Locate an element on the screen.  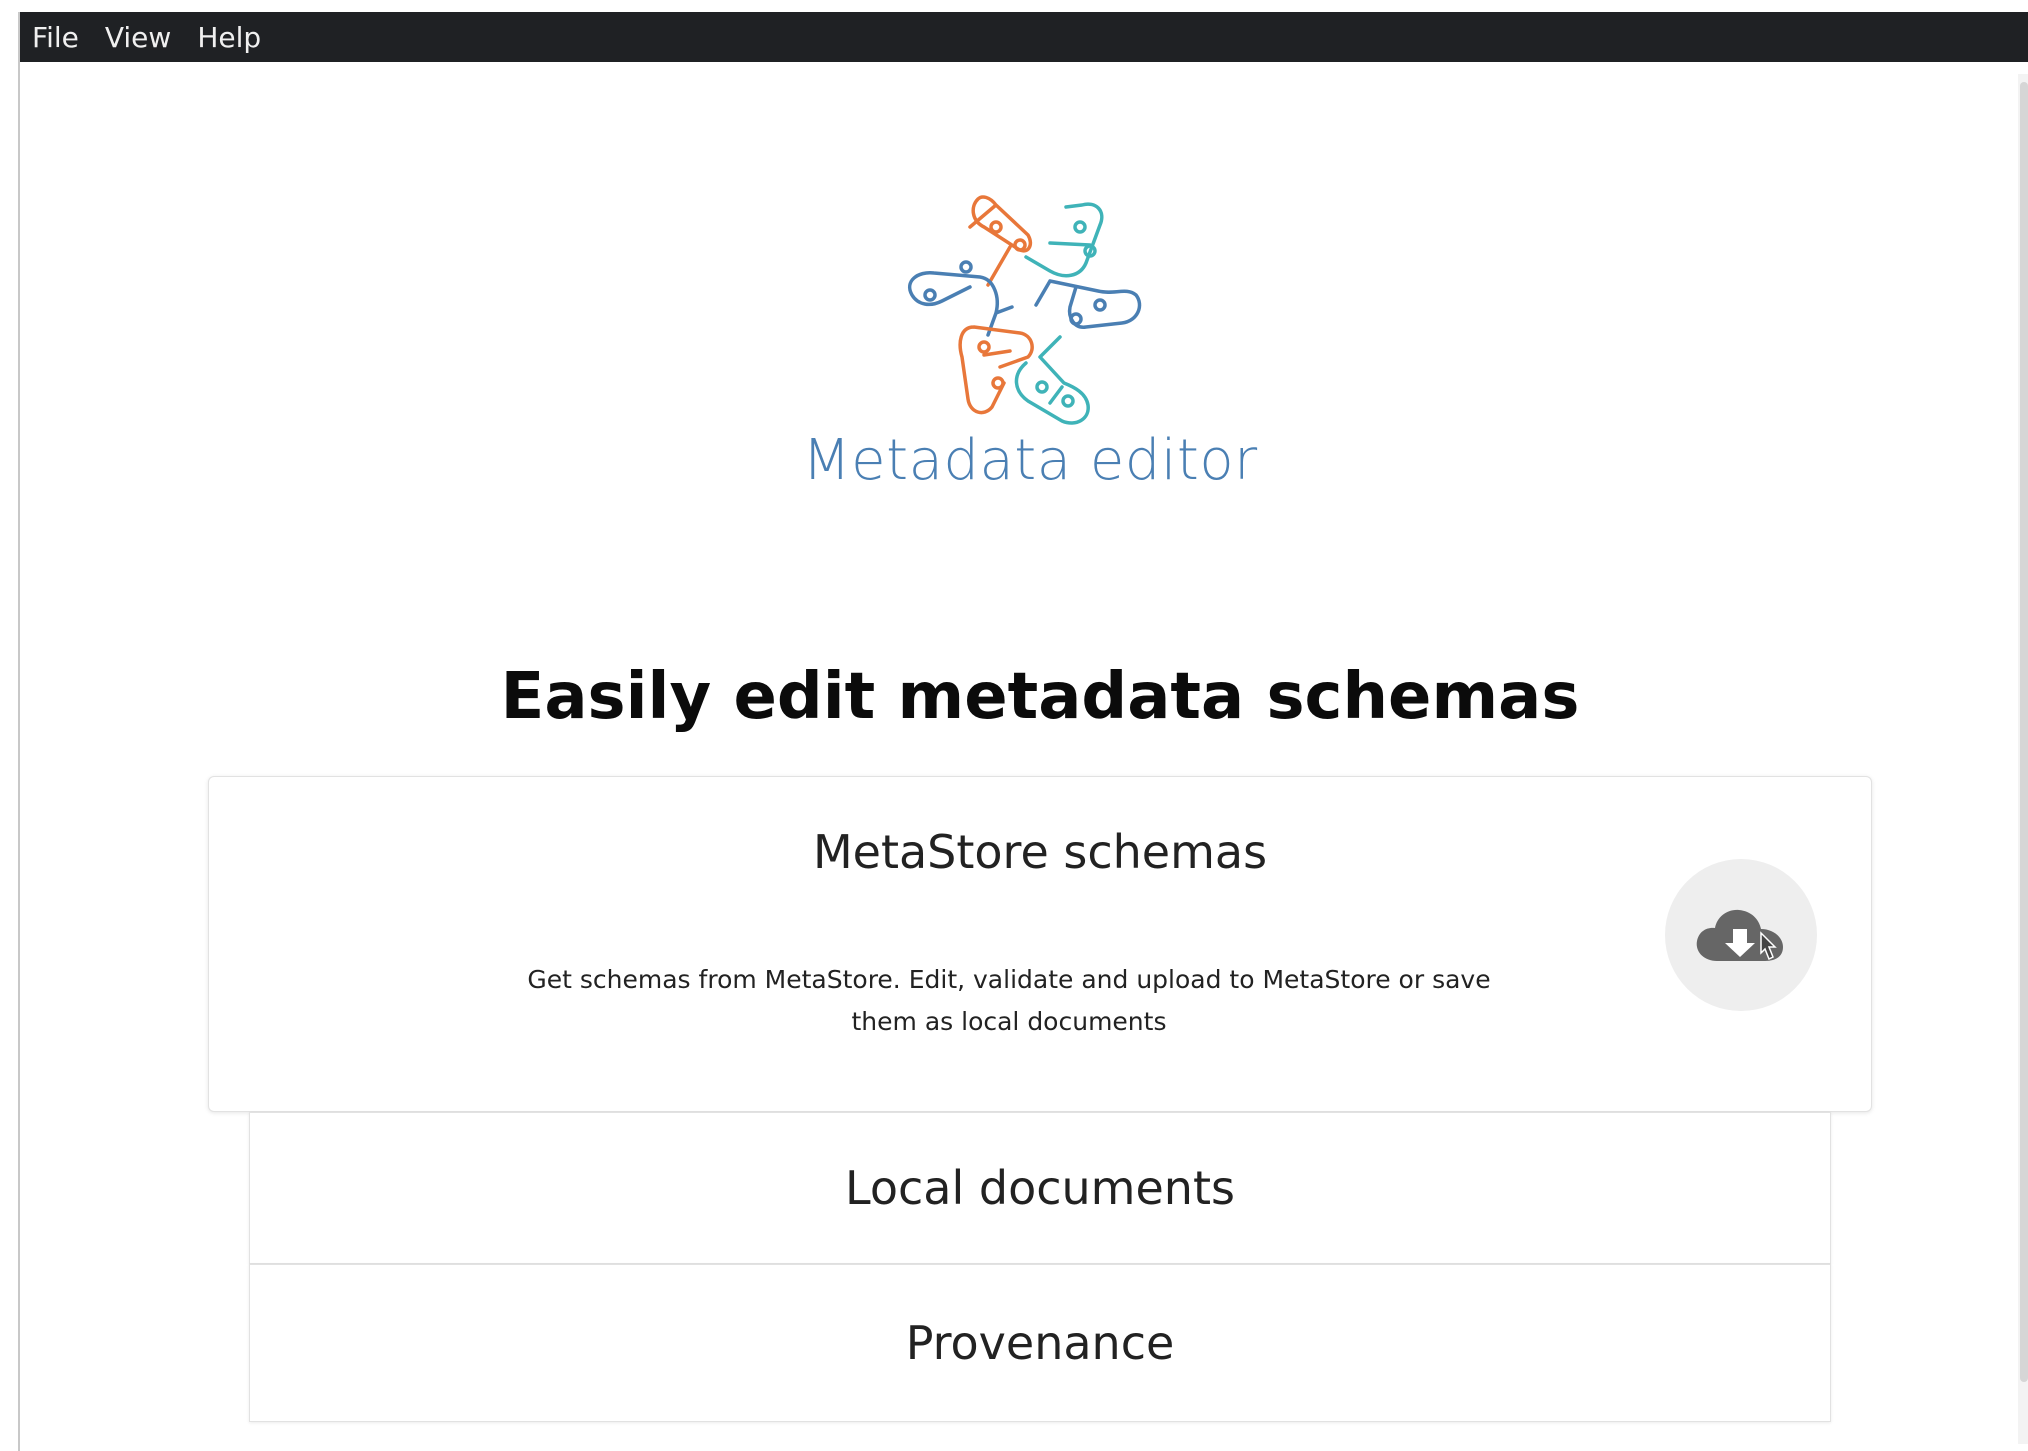
local-documents-card: Local documents is located at coordinates (1040, 1188).